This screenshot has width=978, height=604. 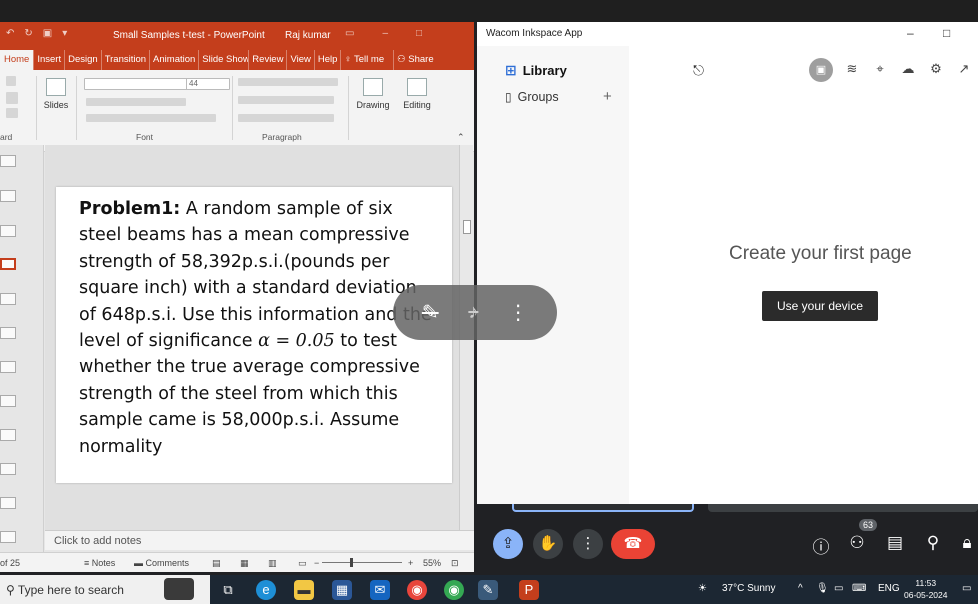 What do you see at coordinates (56, 94) in the screenshot?
I see `new-slide-button: Slides` at bounding box center [56, 94].